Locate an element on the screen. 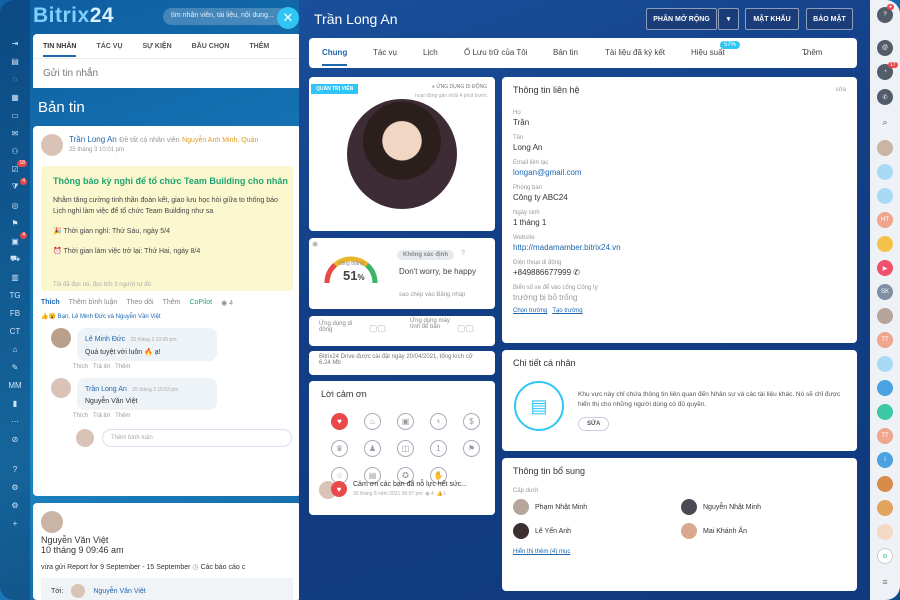  brand-logo: Bitrix24 is located at coordinates (73, 16).